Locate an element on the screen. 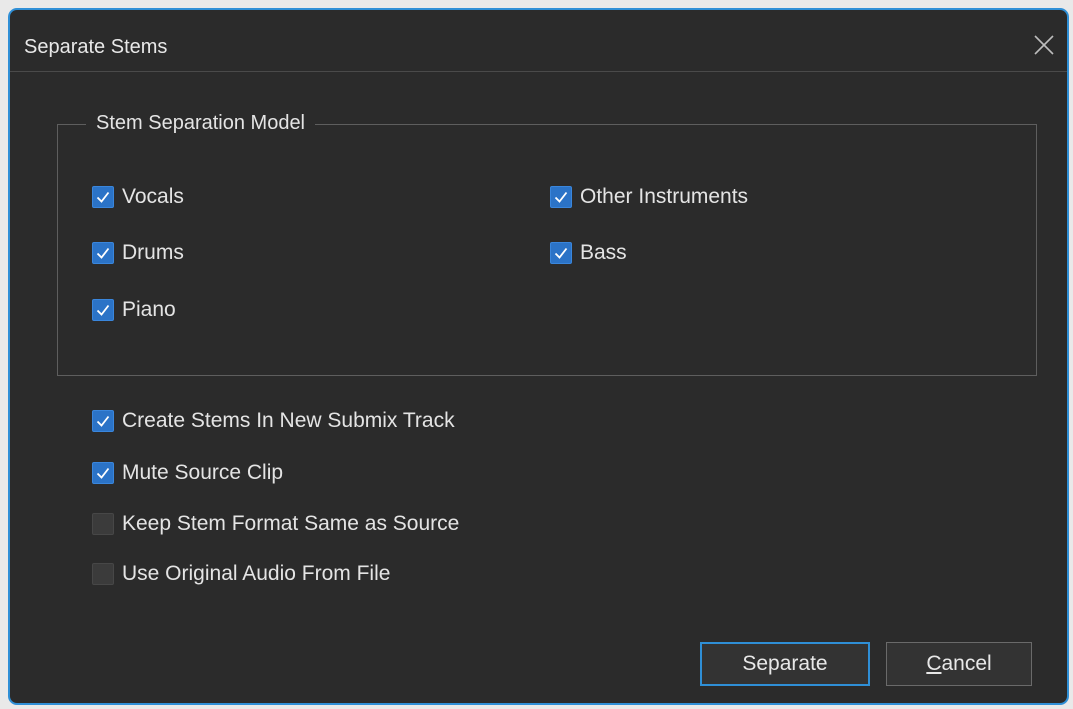 The width and height of the screenshot is (1073, 709). checkbox-drums: Drums is located at coordinates (138, 253).